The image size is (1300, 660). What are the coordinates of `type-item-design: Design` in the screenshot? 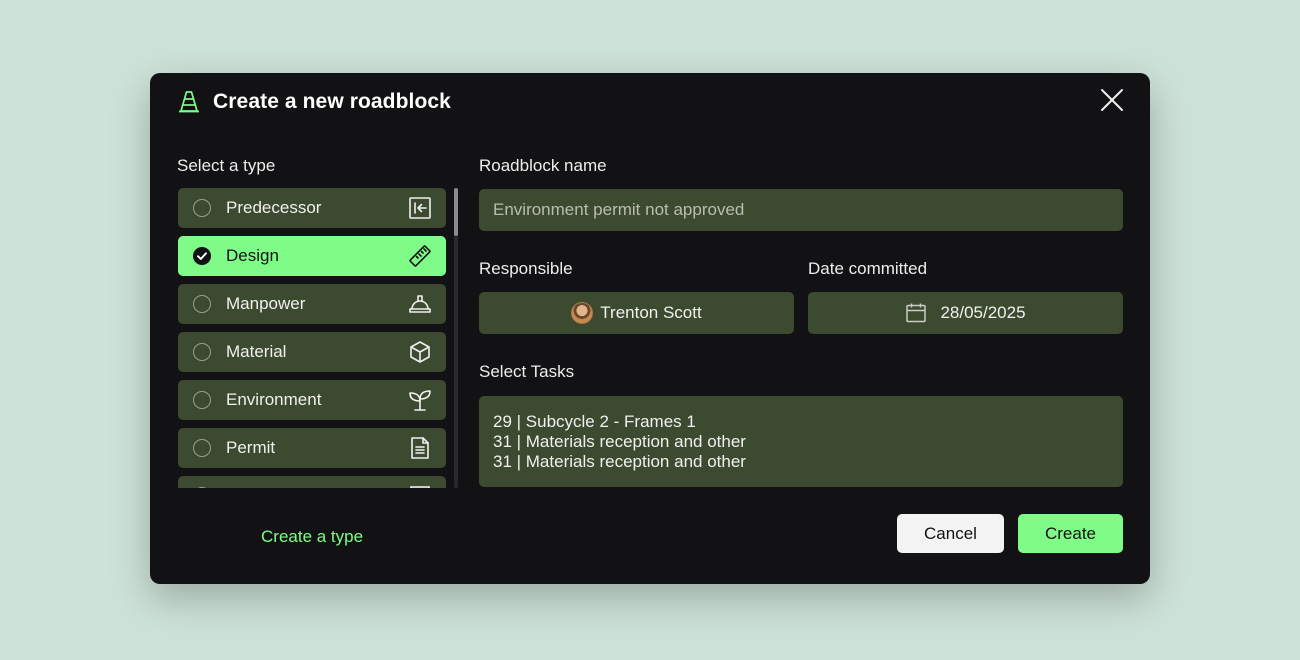 It's located at (312, 256).